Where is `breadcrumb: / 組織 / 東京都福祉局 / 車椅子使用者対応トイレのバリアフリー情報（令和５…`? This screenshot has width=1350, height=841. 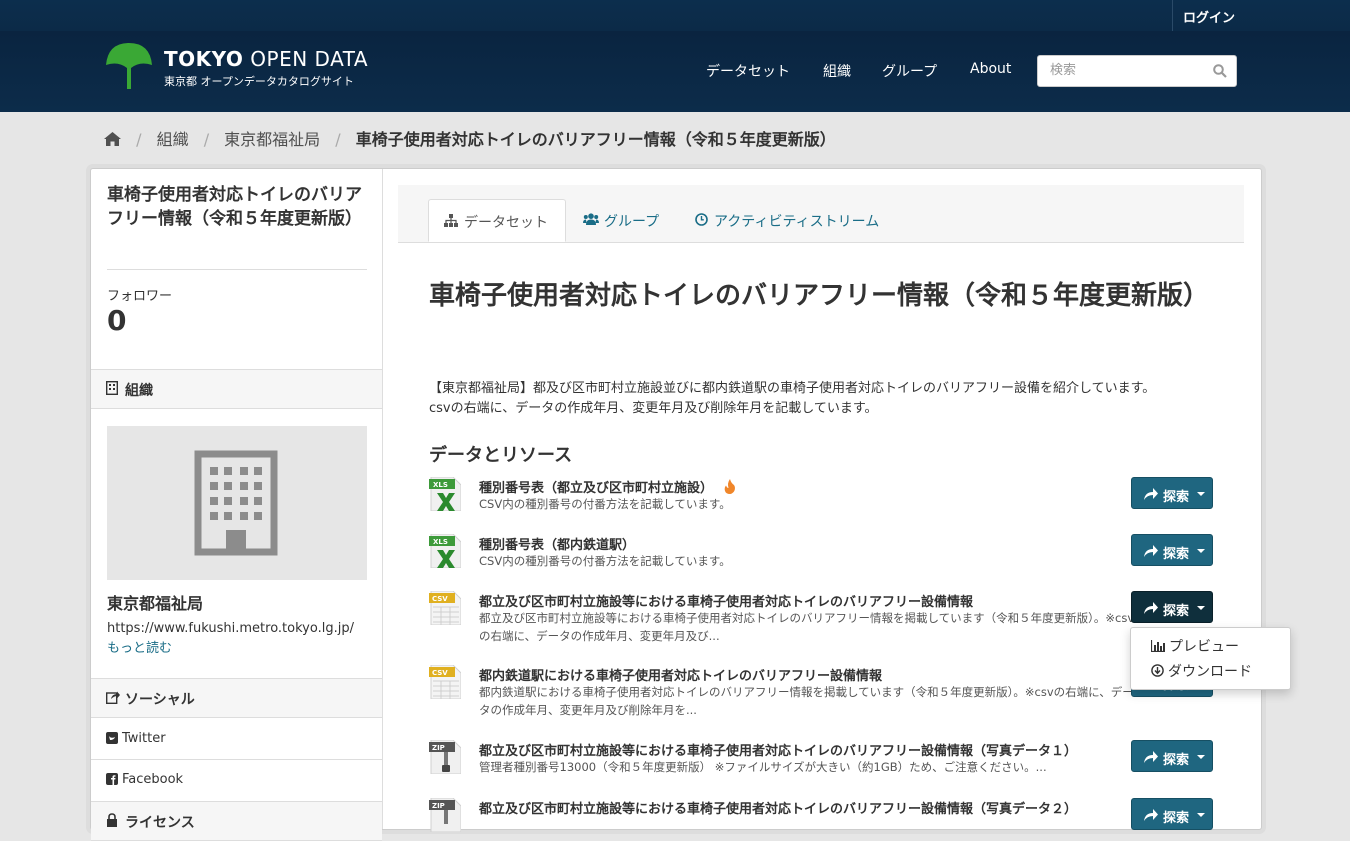 breadcrumb: / 組織 / 東京都福祉局 / 車椅子使用者対応トイレのバリアフリー情報（令和５… is located at coordinates (470, 138).